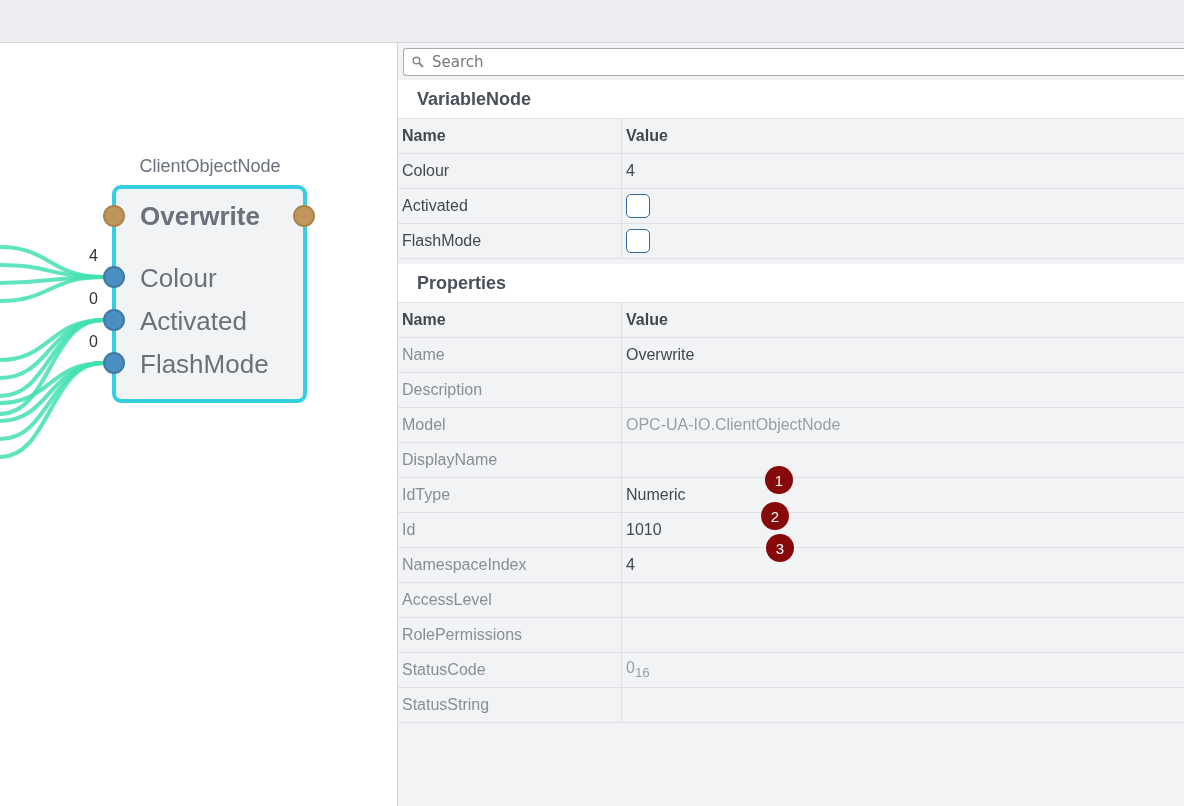 Image resolution: width=1184 pixels, height=806 pixels. Describe the element at coordinates (644, 530) in the screenshot. I see `property-value: 1010` at that location.